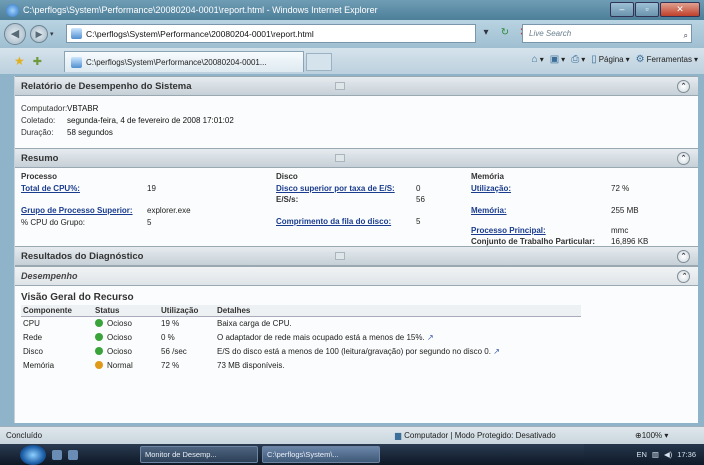 This screenshot has height=465, width=704. I want to click on top-group-link: Grupo de Processo Superior:, so click(84, 210).